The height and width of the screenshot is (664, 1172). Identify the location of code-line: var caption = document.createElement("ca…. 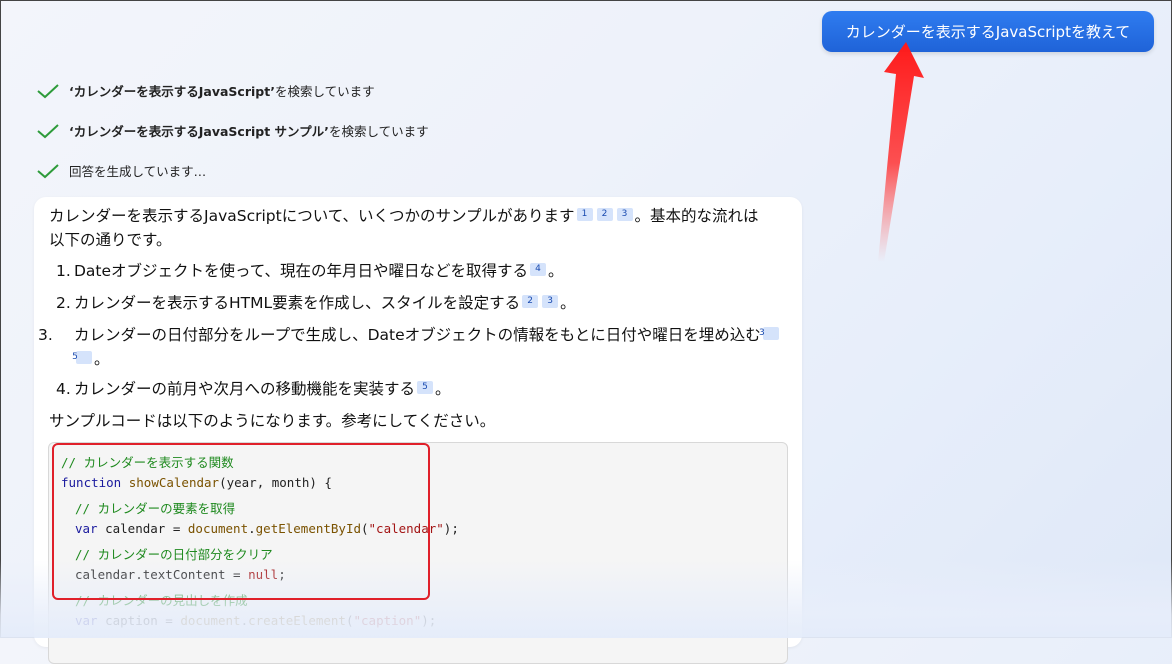
(255, 620).